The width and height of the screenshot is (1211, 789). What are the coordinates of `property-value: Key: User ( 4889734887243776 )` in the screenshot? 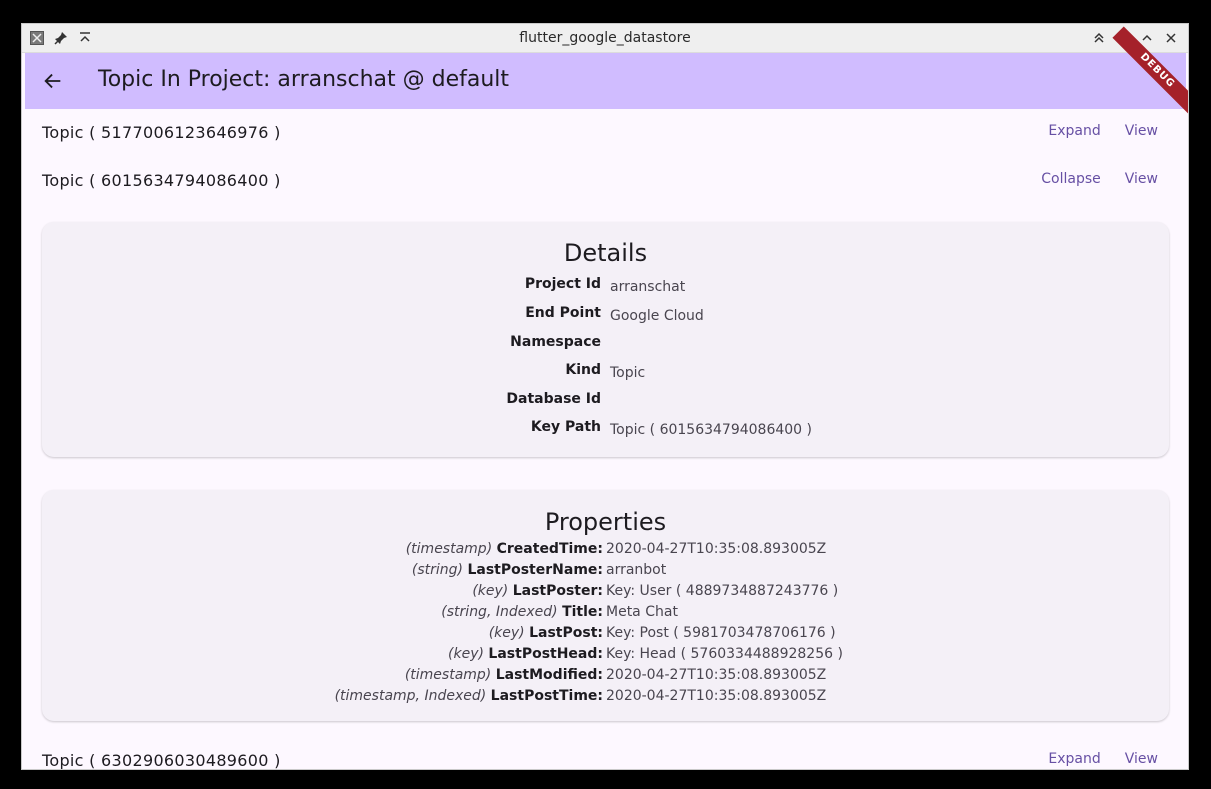 It's located at (722, 591).